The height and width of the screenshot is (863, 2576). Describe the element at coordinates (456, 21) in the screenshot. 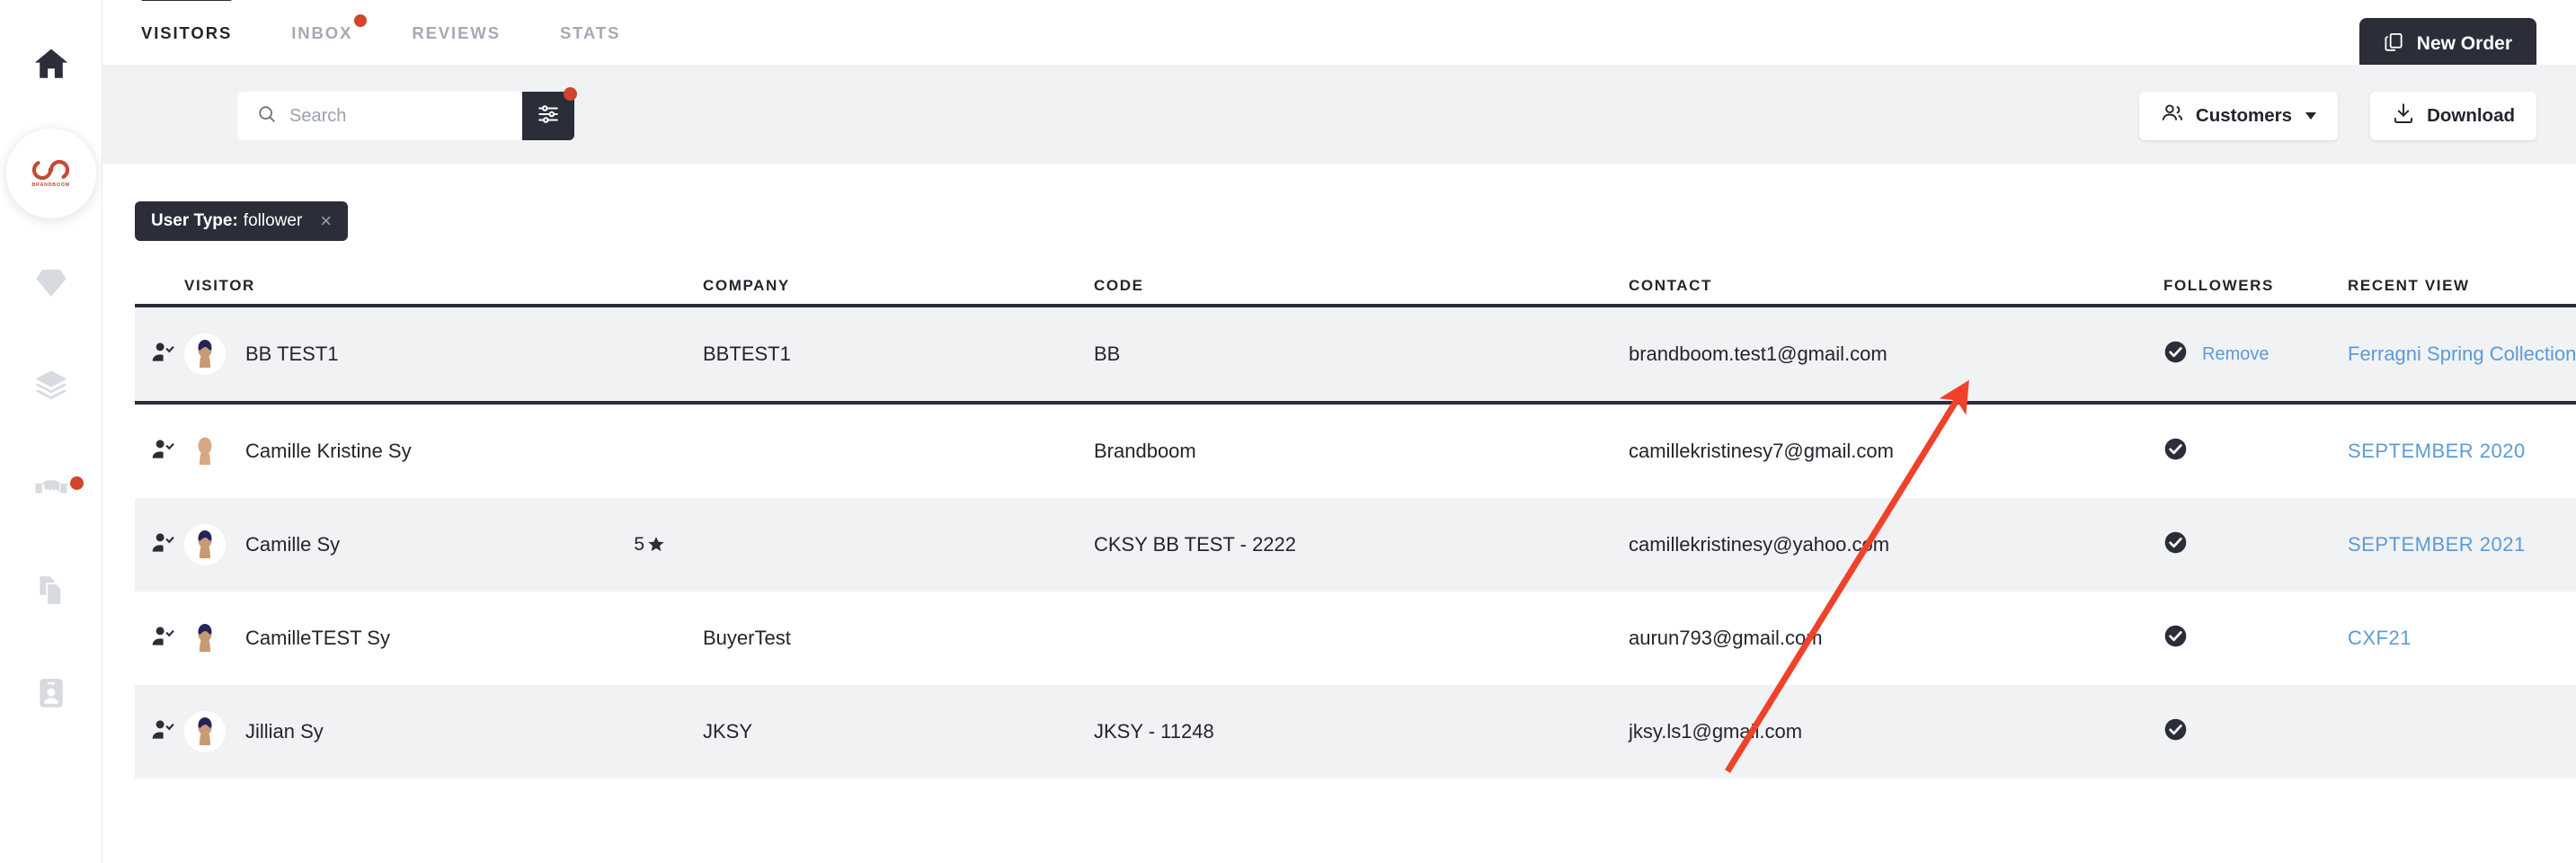

I see `tab-reviews: REVIEWS` at that location.